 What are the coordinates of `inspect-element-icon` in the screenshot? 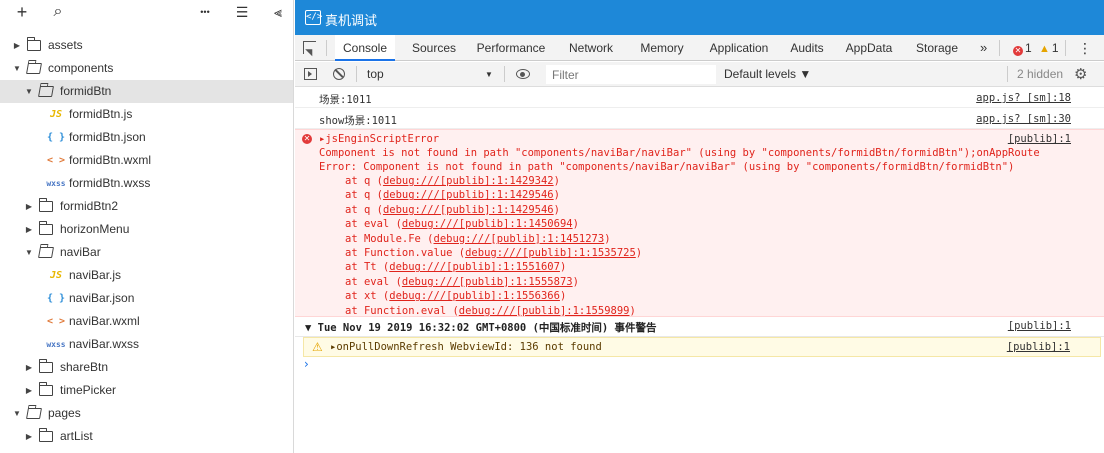 It's located at (309, 47).